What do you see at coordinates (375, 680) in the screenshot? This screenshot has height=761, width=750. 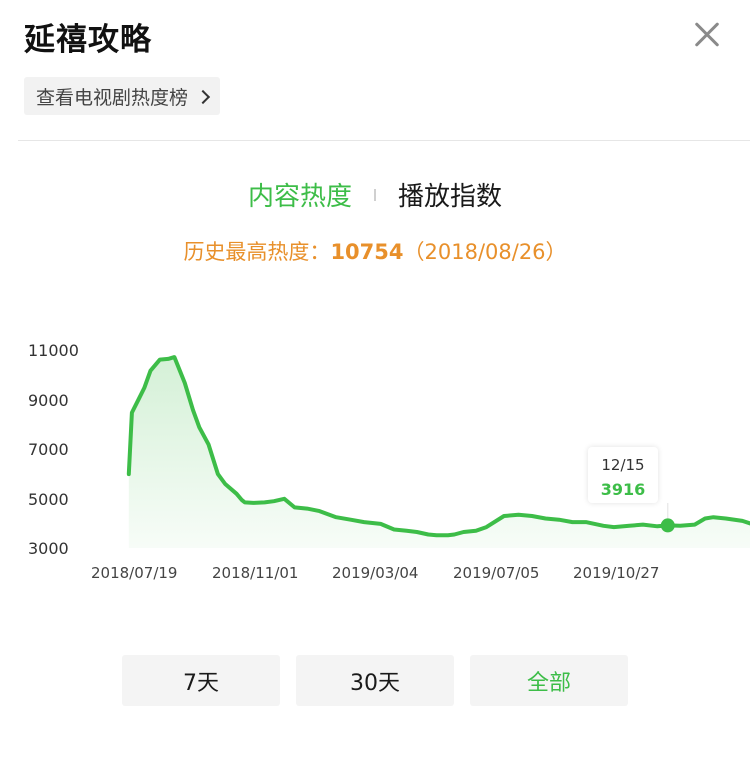 I see `range-30-days-button: 30天` at bounding box center [375, 680].